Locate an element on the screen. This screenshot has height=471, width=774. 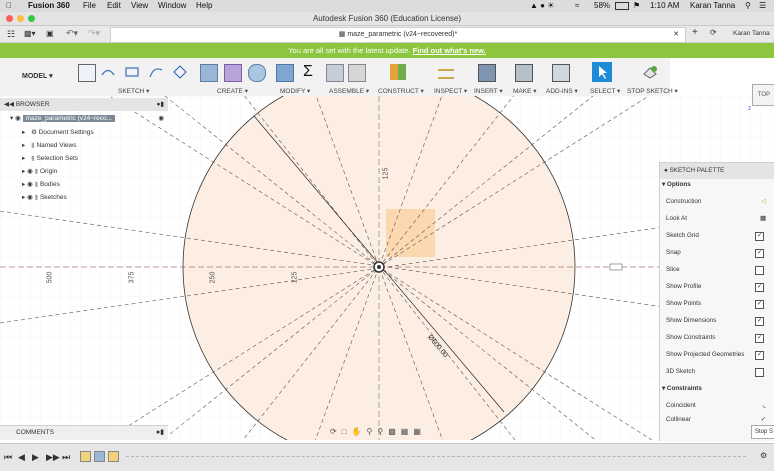
options-section-header: ▾ Options is located at coordinates (715, 185).